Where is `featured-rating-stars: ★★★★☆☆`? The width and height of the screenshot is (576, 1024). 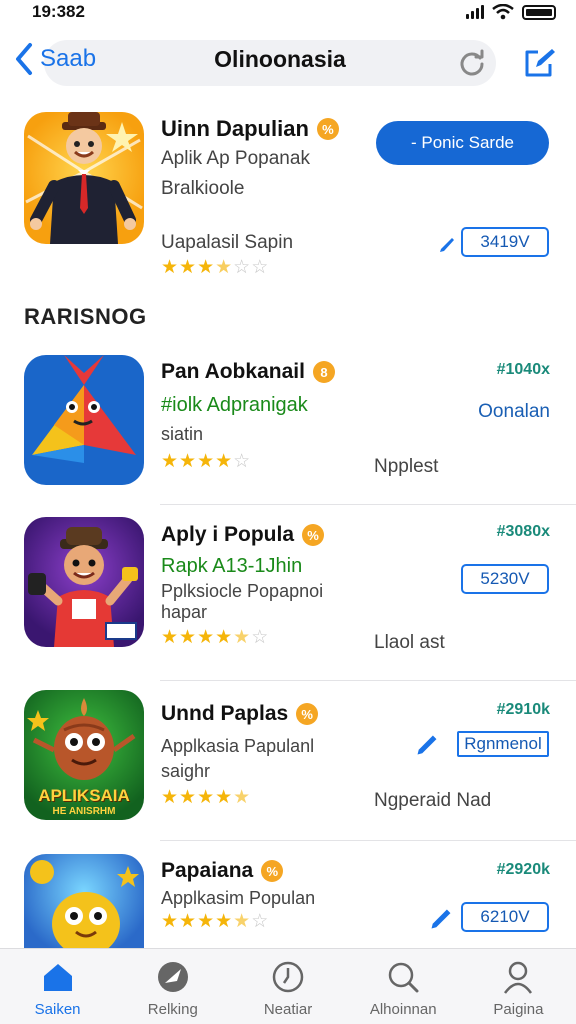
featured-rating-stars: ★★★★☆☆ is located at coordinates (215, 267).